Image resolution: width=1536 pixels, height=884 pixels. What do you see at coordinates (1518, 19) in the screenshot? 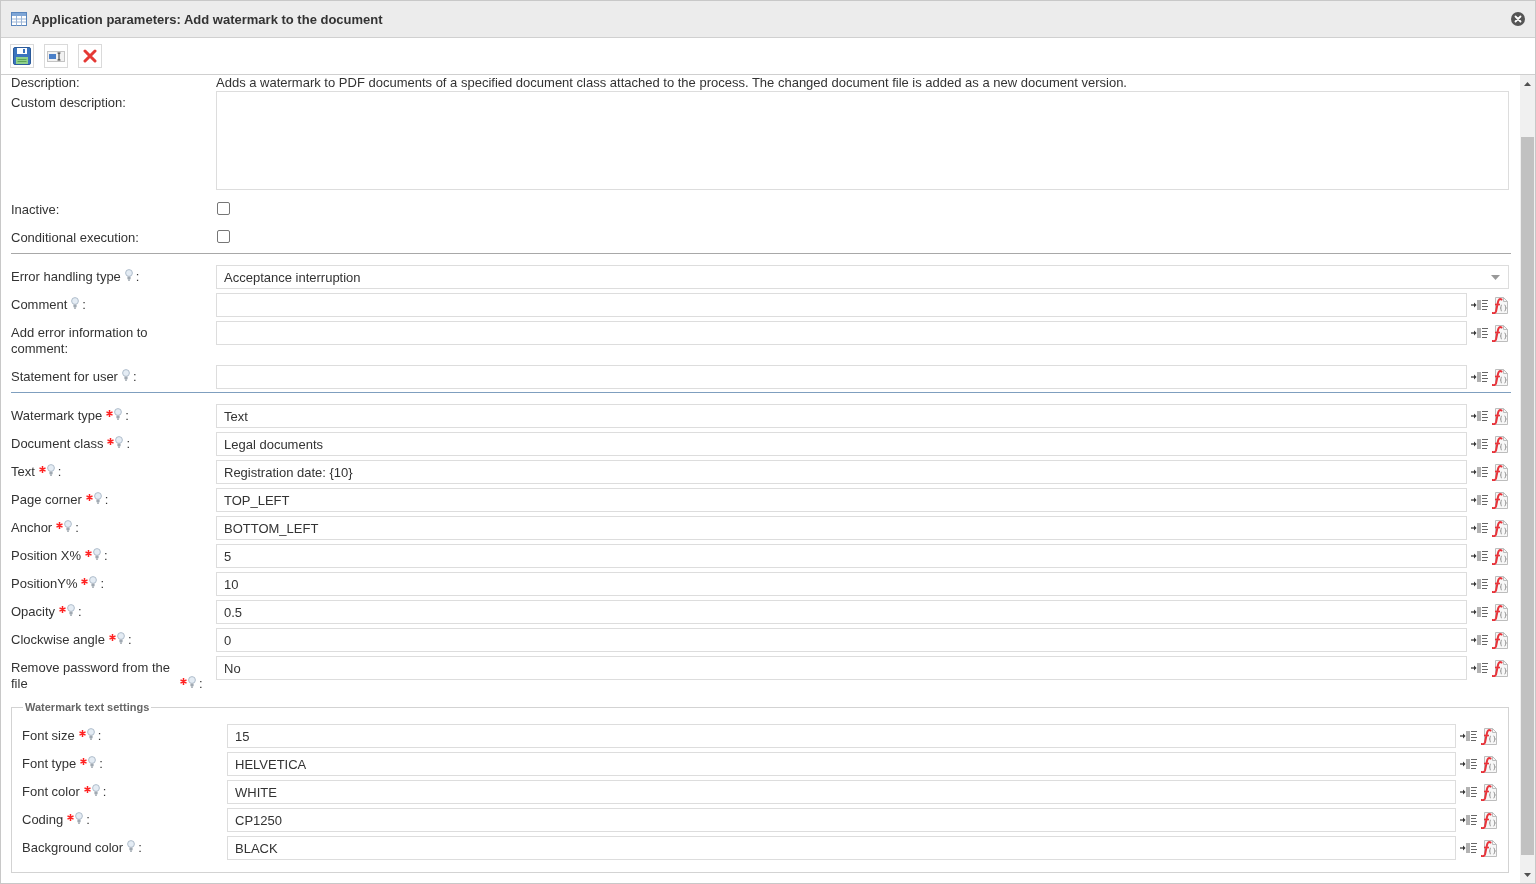
I see `close-icon` at bounding box center [1518, 19].